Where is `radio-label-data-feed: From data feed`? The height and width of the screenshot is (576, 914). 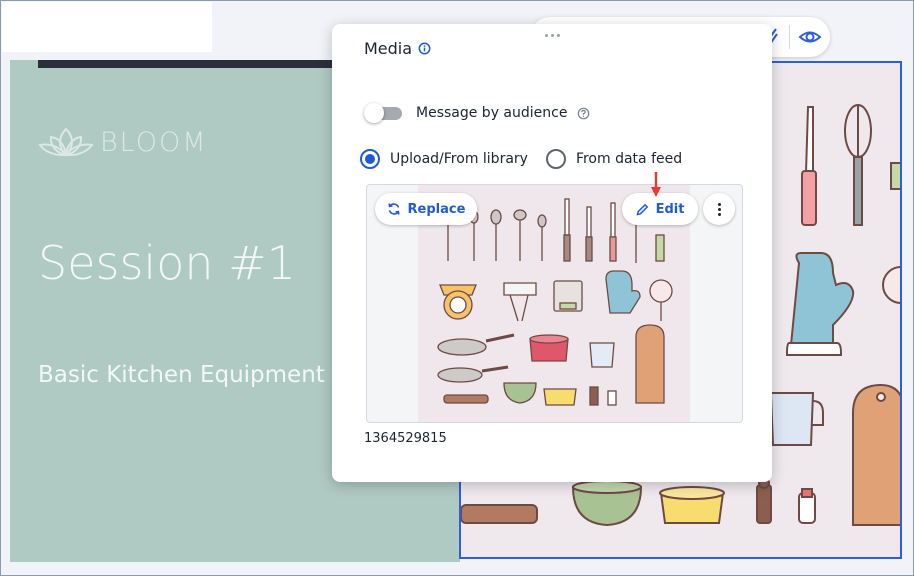
radio-label-data-feed: From data feed is located at coordinates (629, 159).